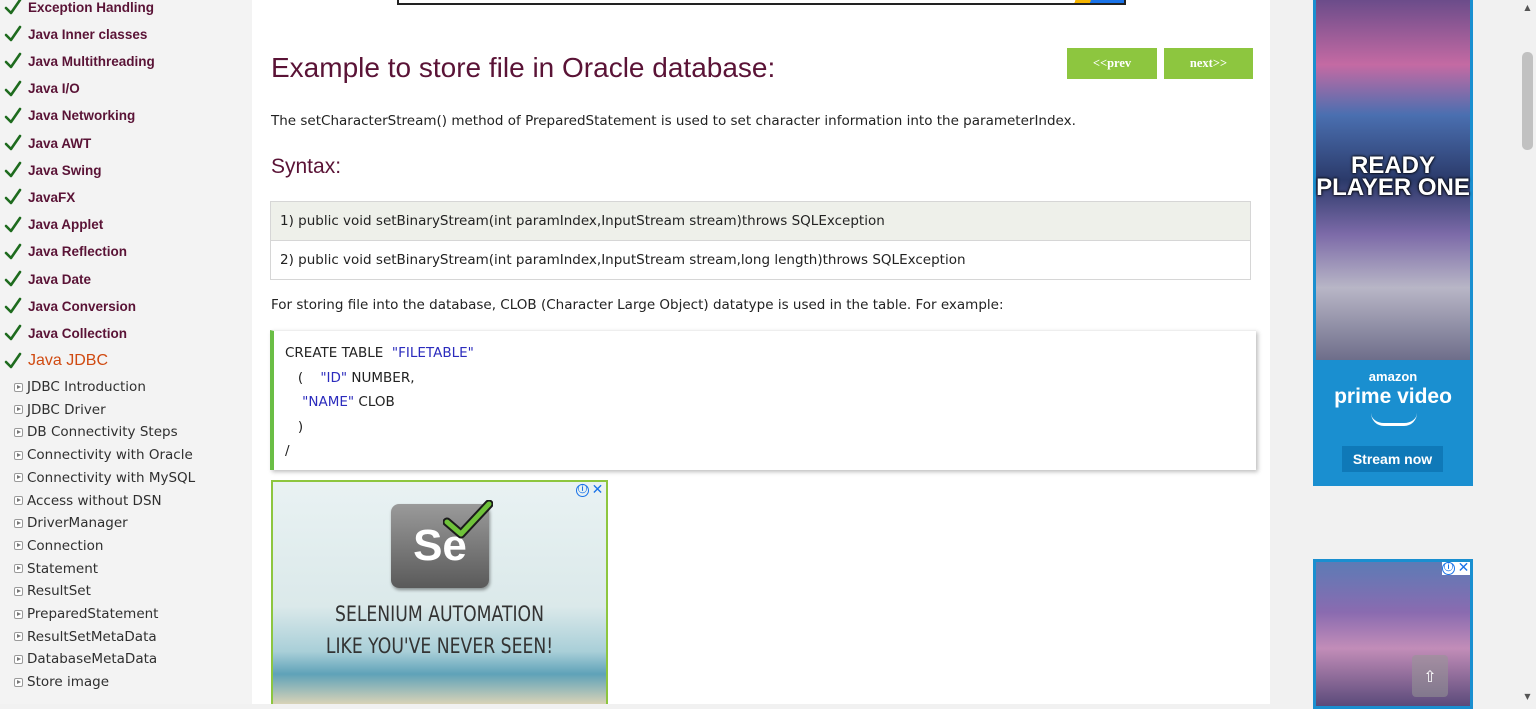 The width and height of the screenshot is (1536, 709). What do you see at coordinates (340, 402) in the screenshot?
I see `code-line: "NAME" CLOB` at bounding box center [340, 402].